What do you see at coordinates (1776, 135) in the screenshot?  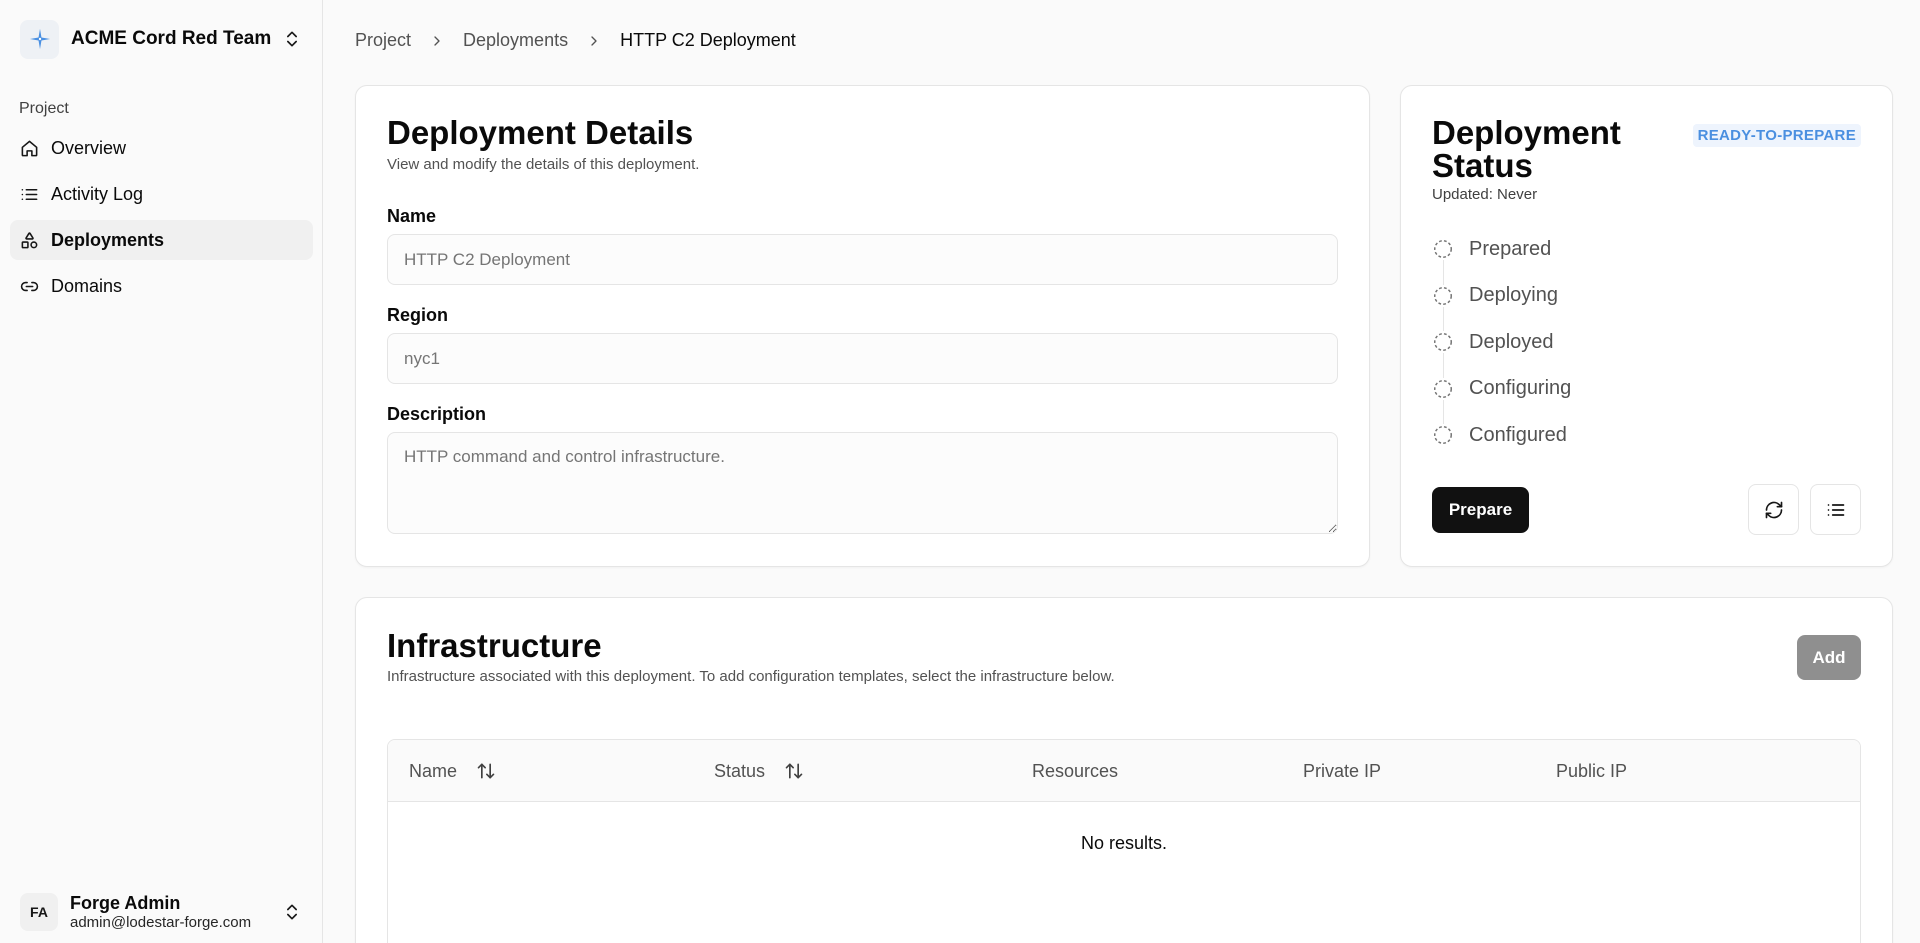 I see `status-badge: READY-TO-PREPARE` at bounding box center [1776, 135].